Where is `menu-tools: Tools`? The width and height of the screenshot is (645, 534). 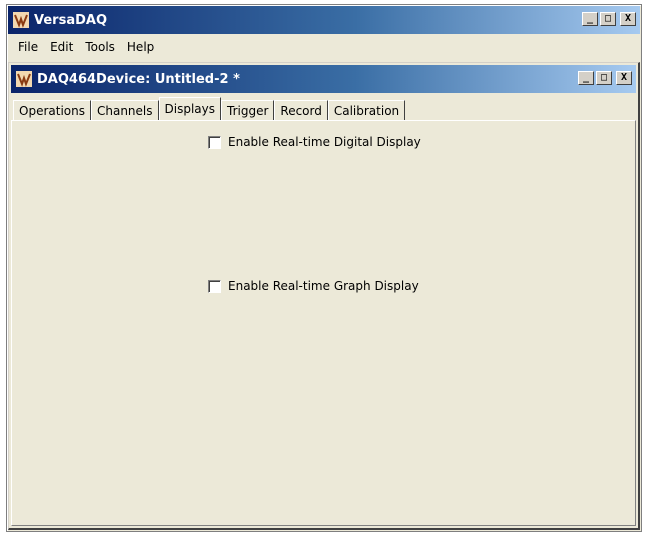 menu-tools: Tools is located at coordinates (100, 47).